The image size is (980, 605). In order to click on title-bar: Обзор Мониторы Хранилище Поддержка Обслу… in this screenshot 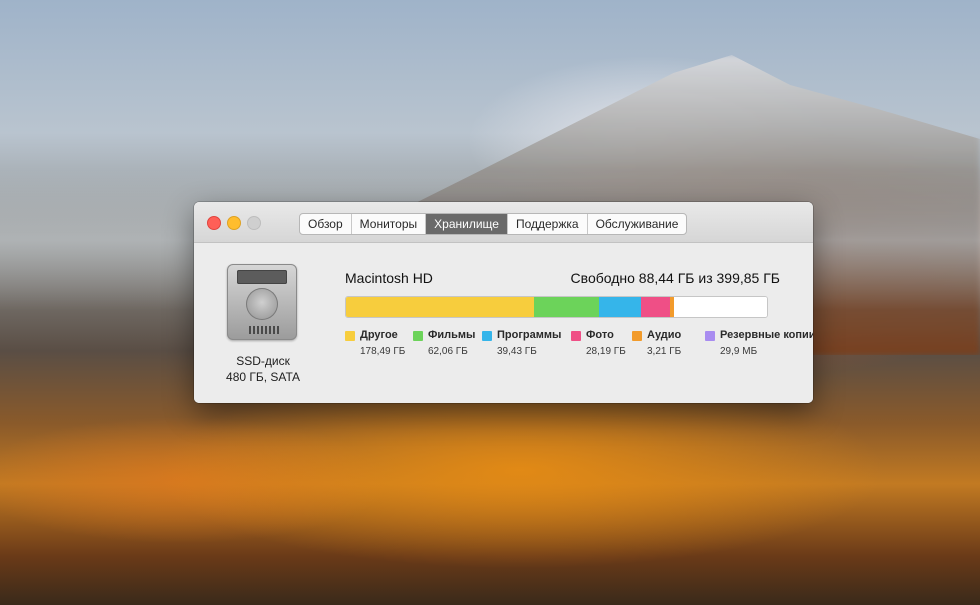, I will do `click(503, 222)`.